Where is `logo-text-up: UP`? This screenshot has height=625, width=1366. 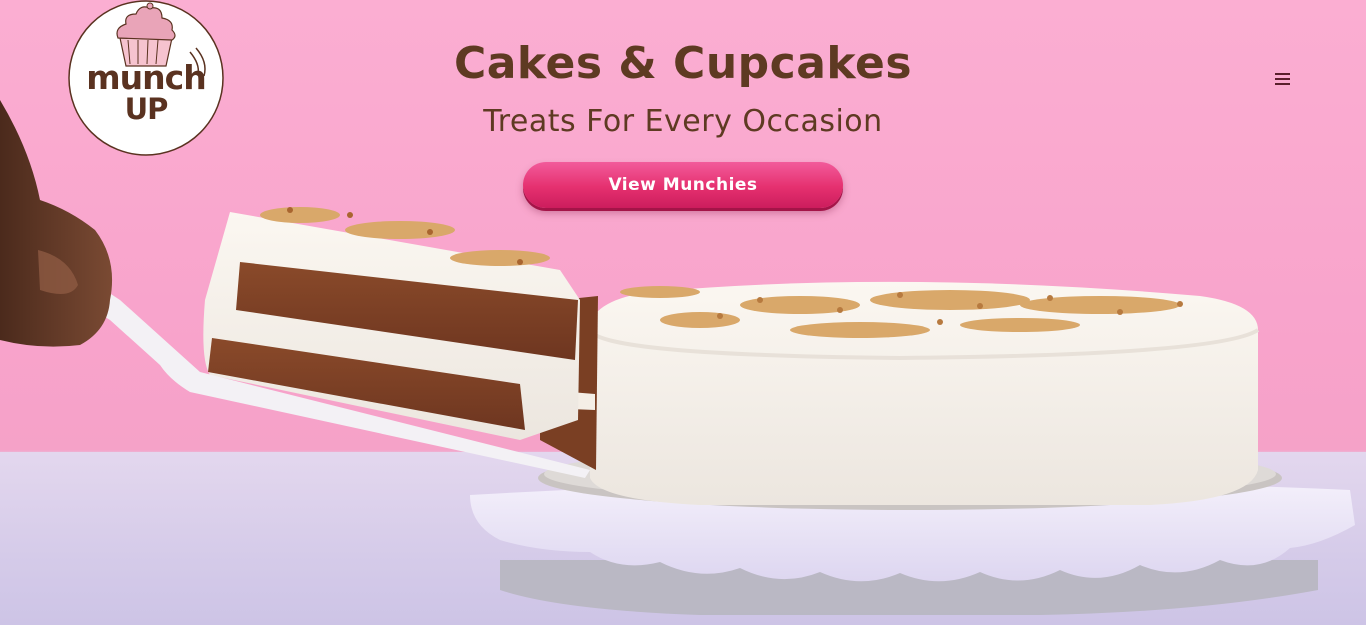
logo-text-up: UP is located at coordinates (146, 109).